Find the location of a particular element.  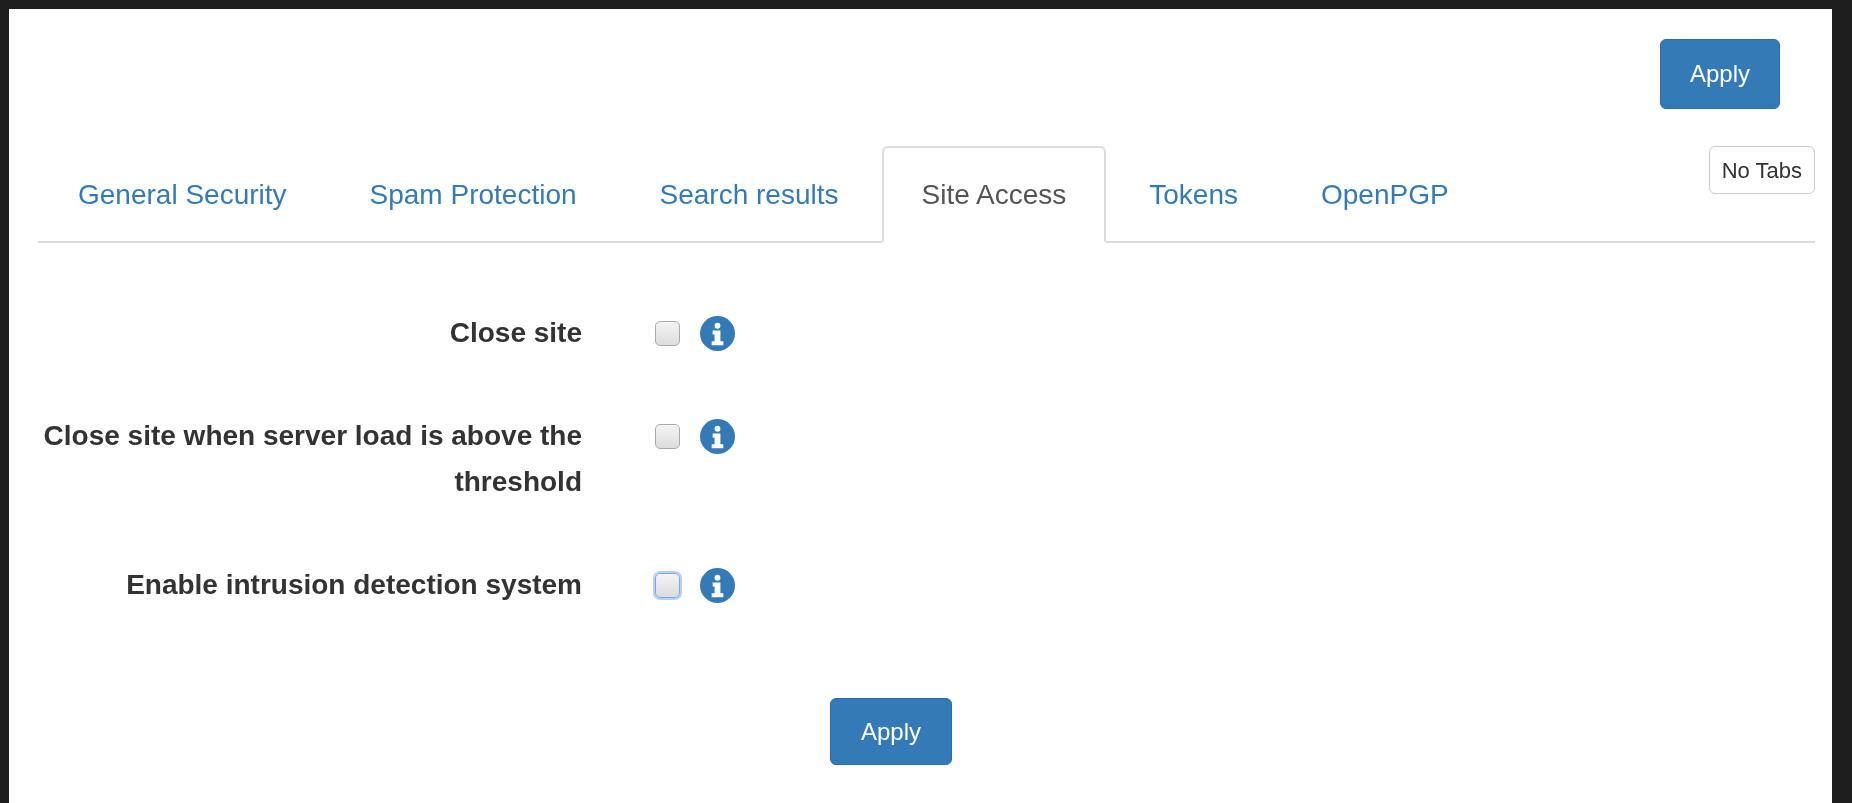

setting-label: Close site is located at coordinates (515, 333).